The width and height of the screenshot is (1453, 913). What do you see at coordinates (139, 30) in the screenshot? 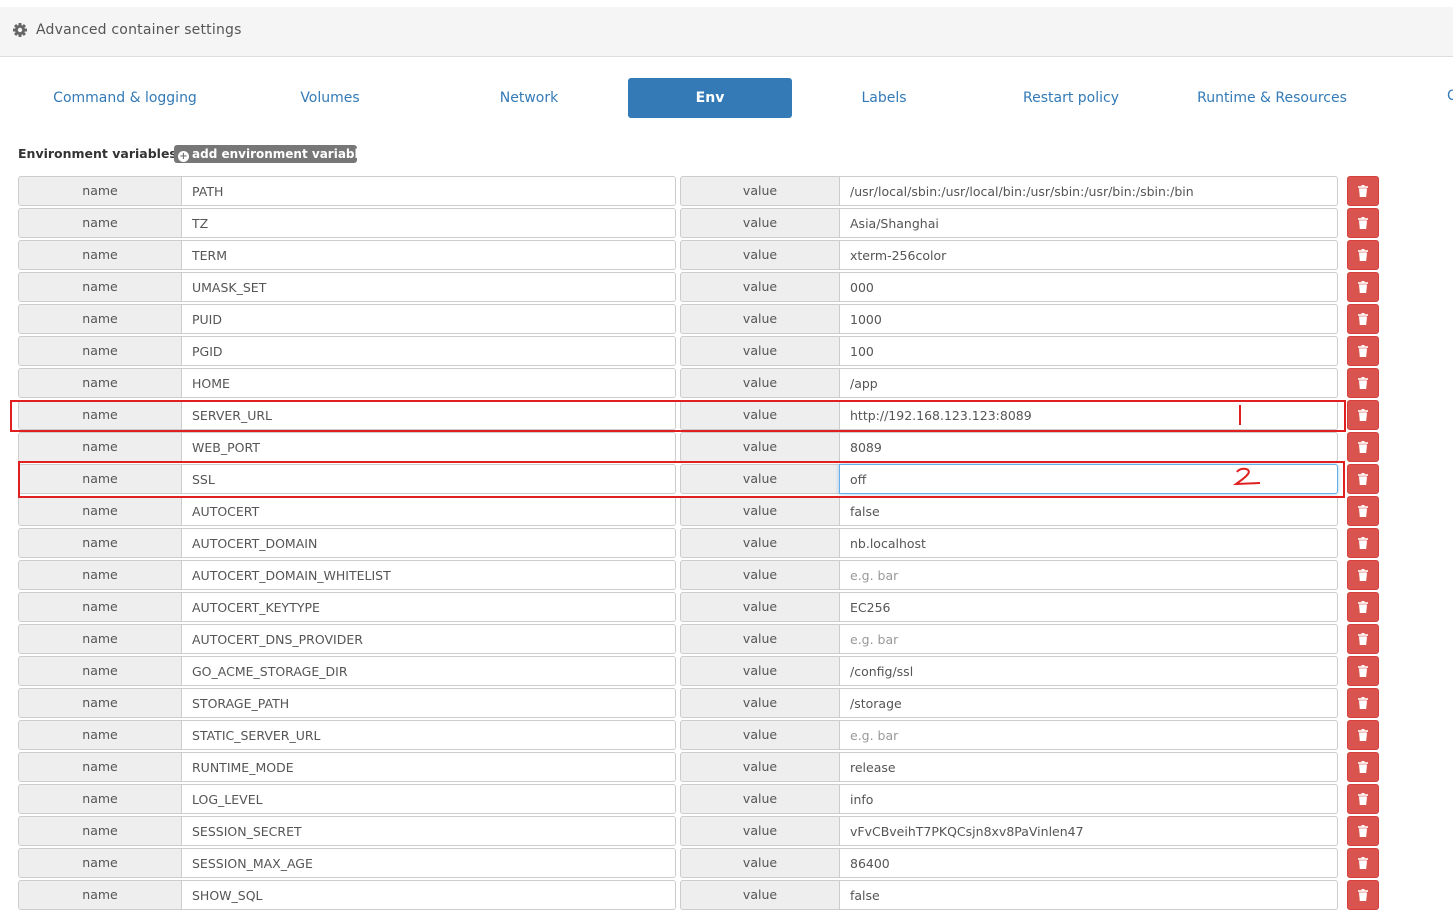
I see `panel-title: Advanced container settings` at bounding box center [139, 30].